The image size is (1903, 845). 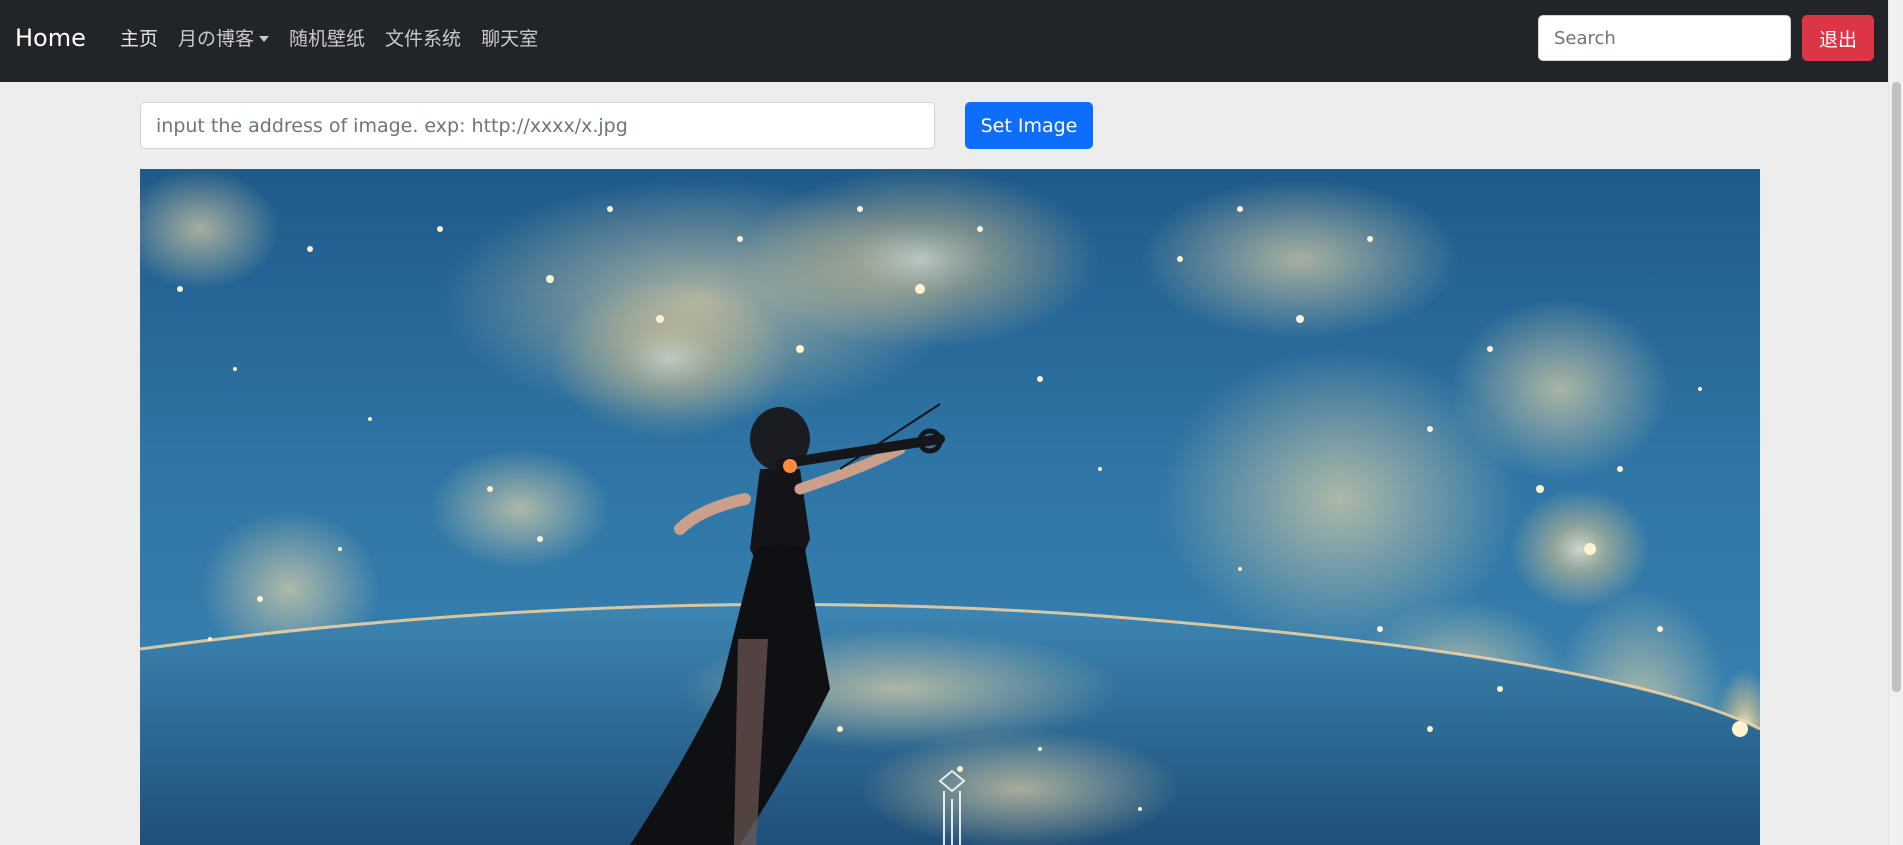 I want to click on page-scrollbar, so click(x=1895, y=422).